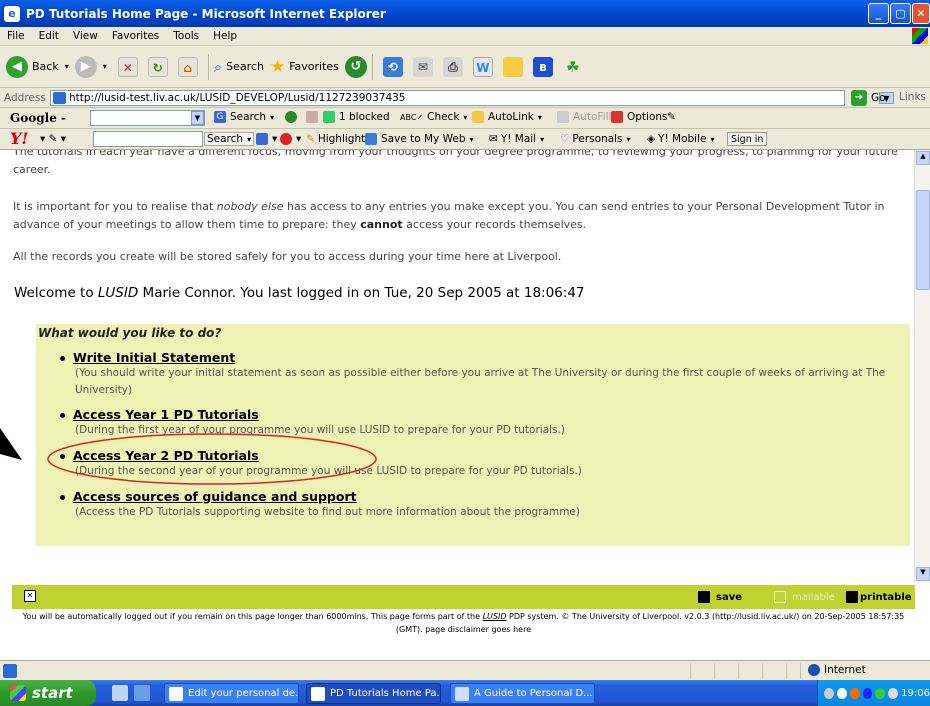  What do you see at coordinates (923, 574) in the screenshot?
I see `scroll-down-icon: ▼` at bounding box center [923, 574].